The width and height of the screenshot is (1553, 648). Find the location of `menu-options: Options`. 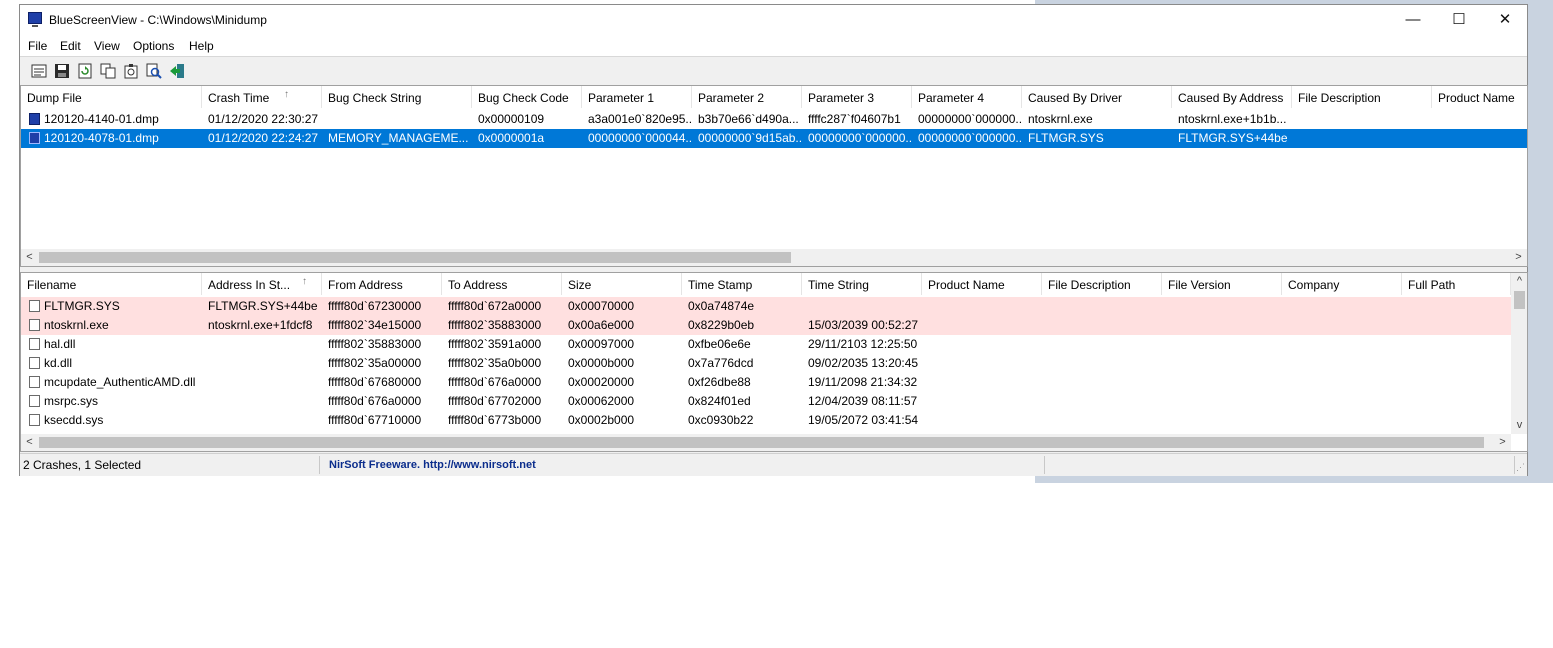

menu-options: Options is located at coordinates (153, 46).